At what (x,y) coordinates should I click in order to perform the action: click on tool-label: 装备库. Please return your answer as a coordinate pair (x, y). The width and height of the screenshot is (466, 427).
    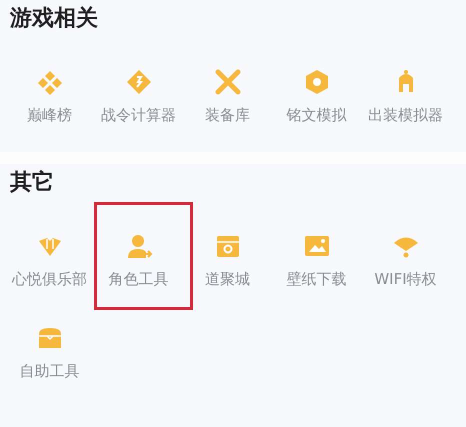
    Looking at the image, I should click on (227, 115).